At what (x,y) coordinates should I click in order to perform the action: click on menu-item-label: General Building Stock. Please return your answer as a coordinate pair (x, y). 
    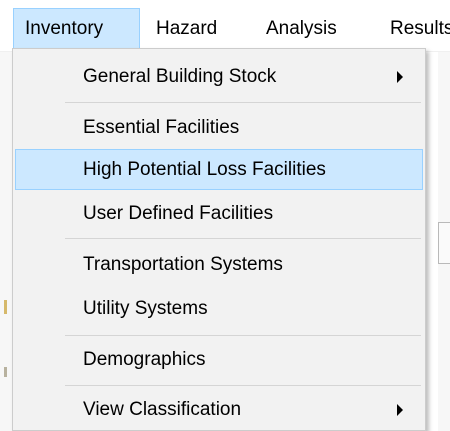
    Looking at the image, I should click on (180, 76).